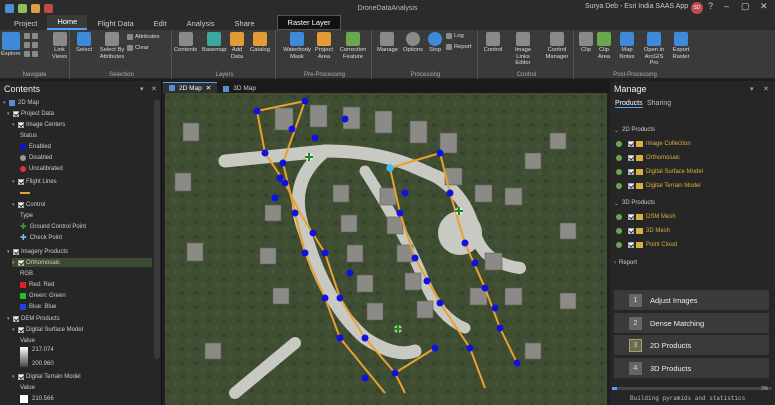 The image size is (775, 405). I want to click on tree-item-dsm: ▾ Digital Surface Model, so click(47, 329).